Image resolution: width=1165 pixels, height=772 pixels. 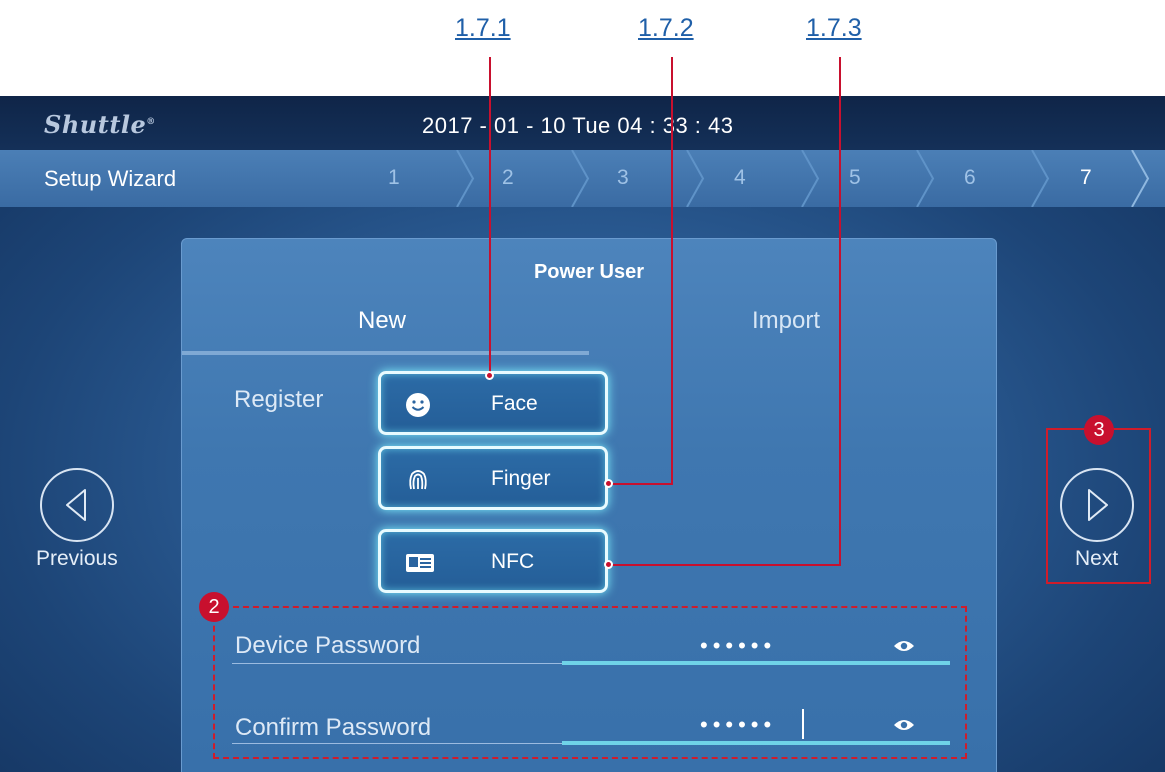 I want to click on fingerprint-icon, so click(x=418, y=480).